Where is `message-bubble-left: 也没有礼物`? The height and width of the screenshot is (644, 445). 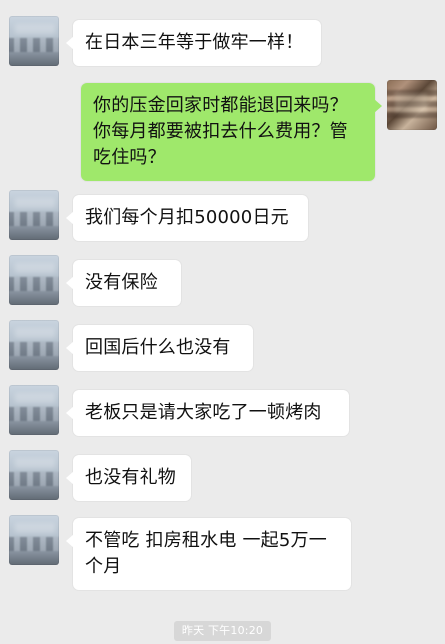
message-bubble-left: 也没有礼物 is located at coordinates (128, 478).